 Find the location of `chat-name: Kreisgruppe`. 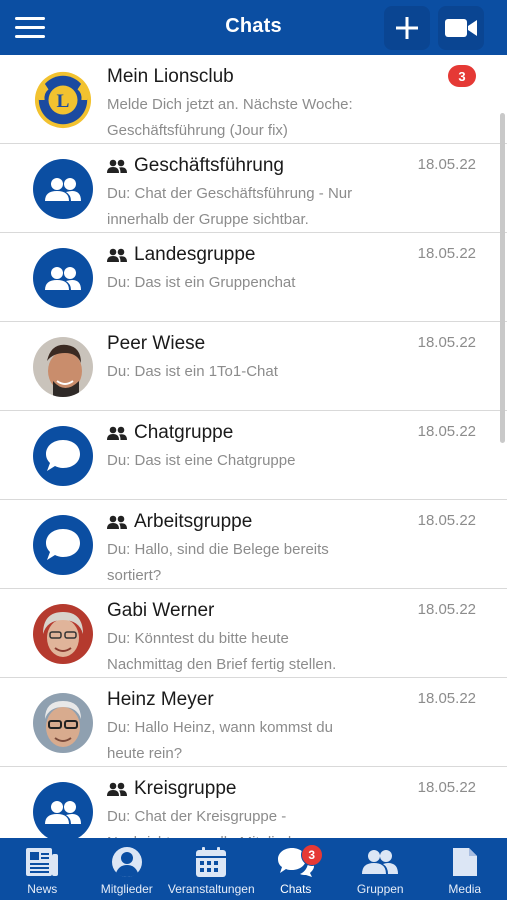

chat-name: Kreisgruppe is located at coordinates (171, 789).